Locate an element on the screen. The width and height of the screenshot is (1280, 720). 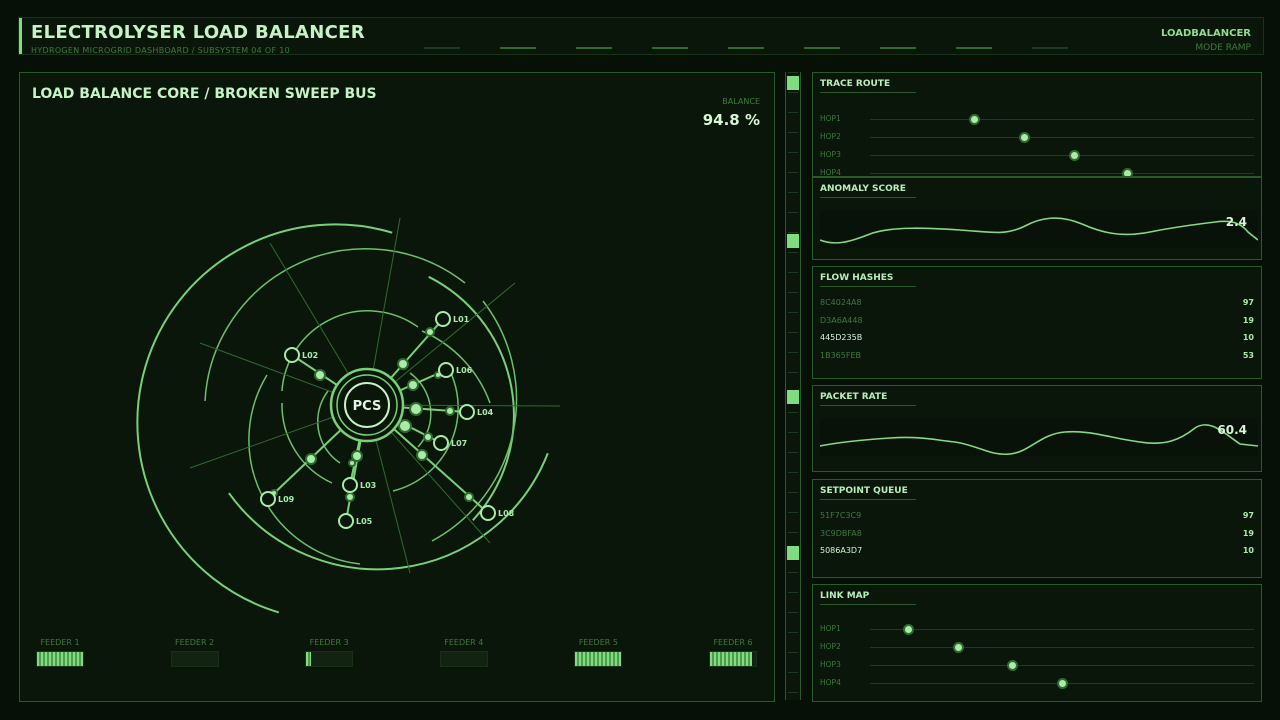
anomaly-sparkline is located at coordinates (1039, 229).